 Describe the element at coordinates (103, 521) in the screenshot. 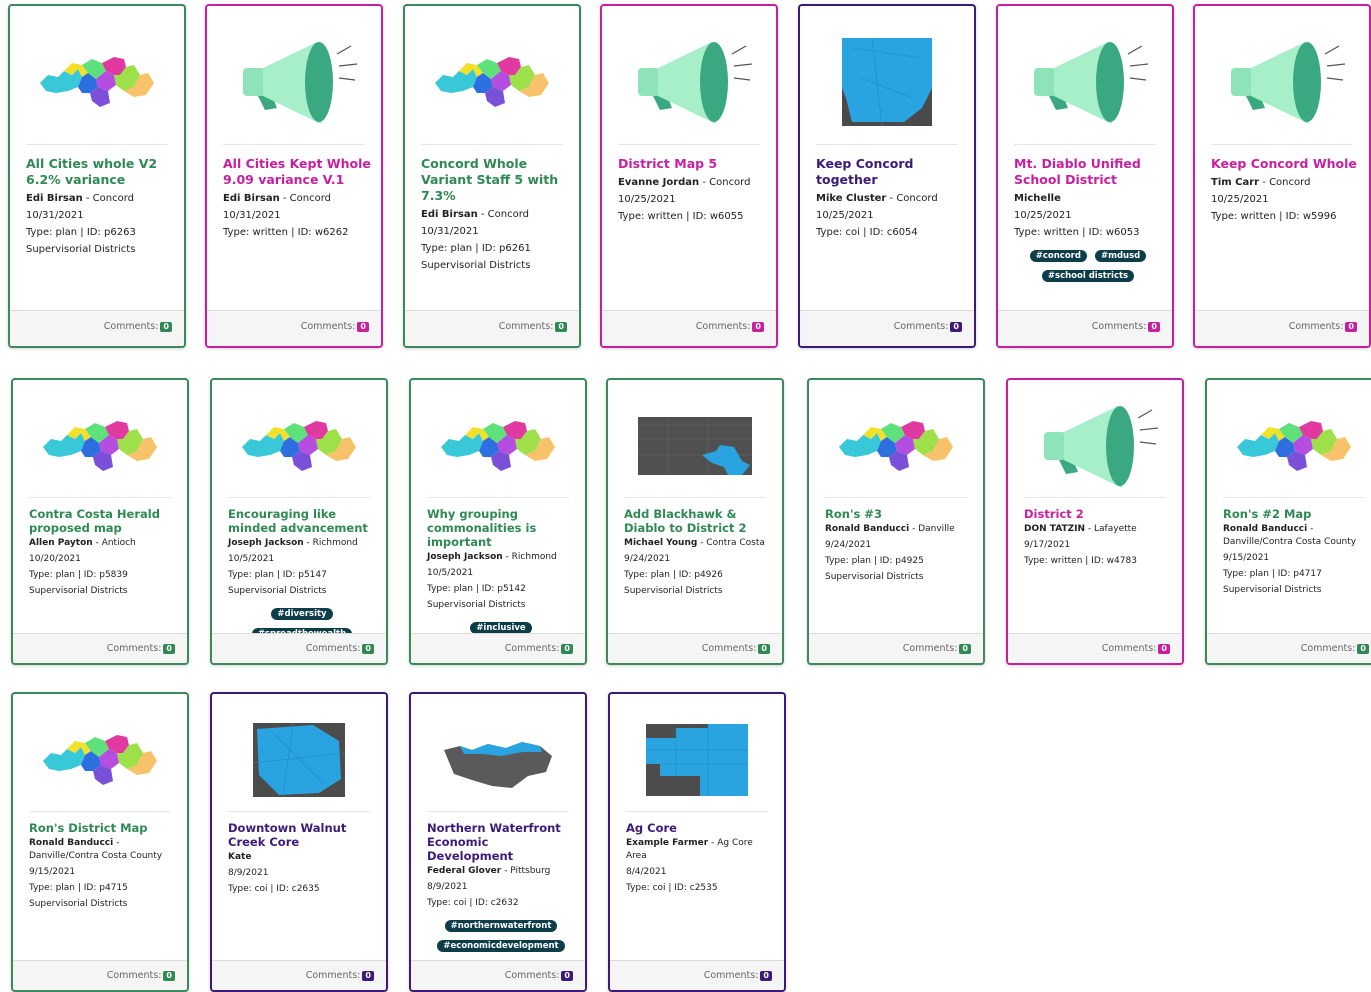

I see `card-title: Contra Costa Herald proposed map` at that location.